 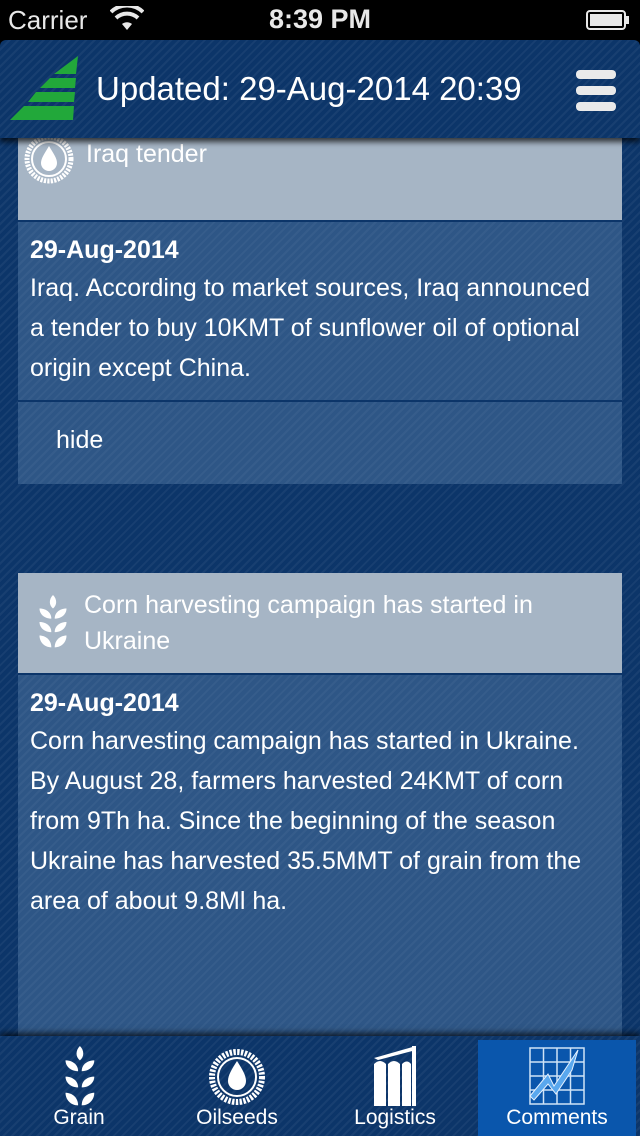 I want to click on hide-button: hide, so click(x=79, y=440).